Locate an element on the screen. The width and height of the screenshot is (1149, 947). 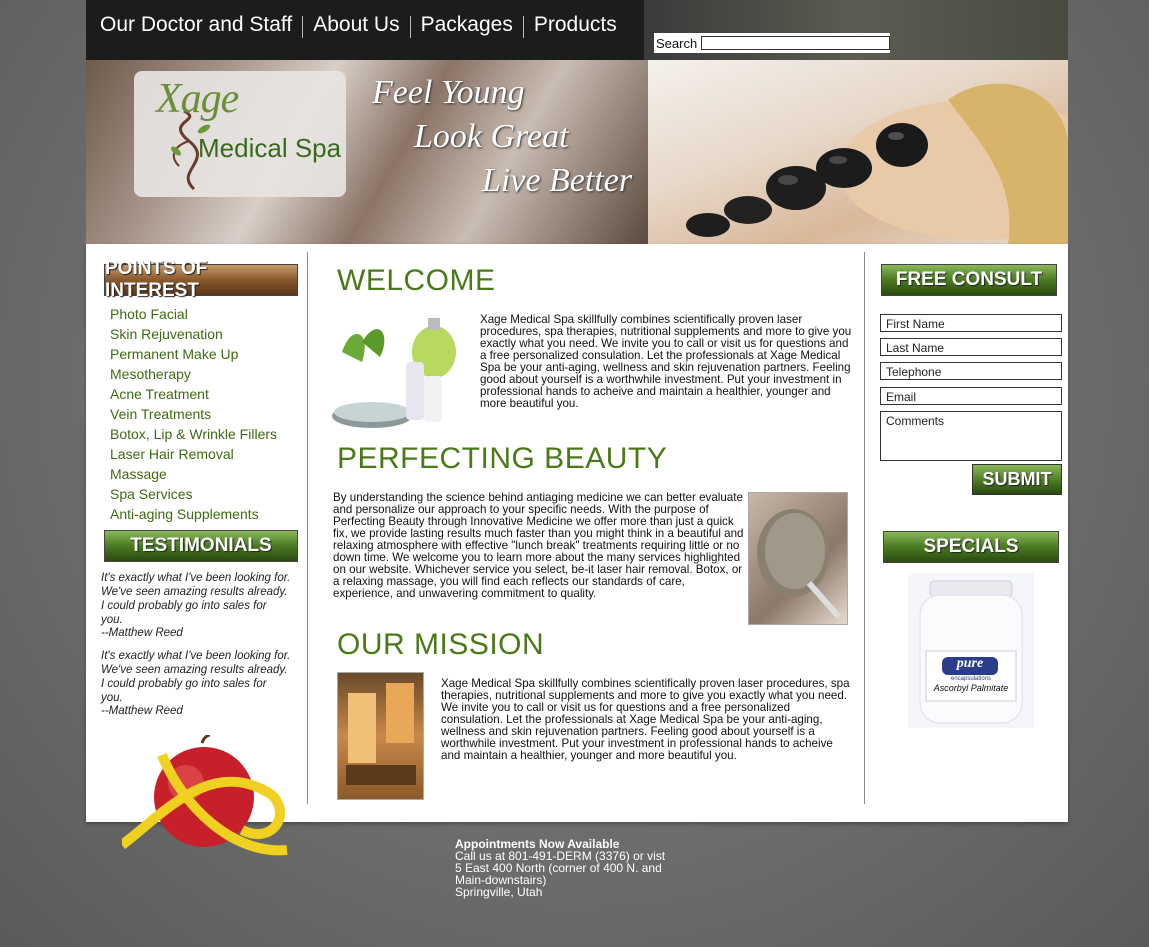
spa-products-icon is located at coordinates (394, 373).